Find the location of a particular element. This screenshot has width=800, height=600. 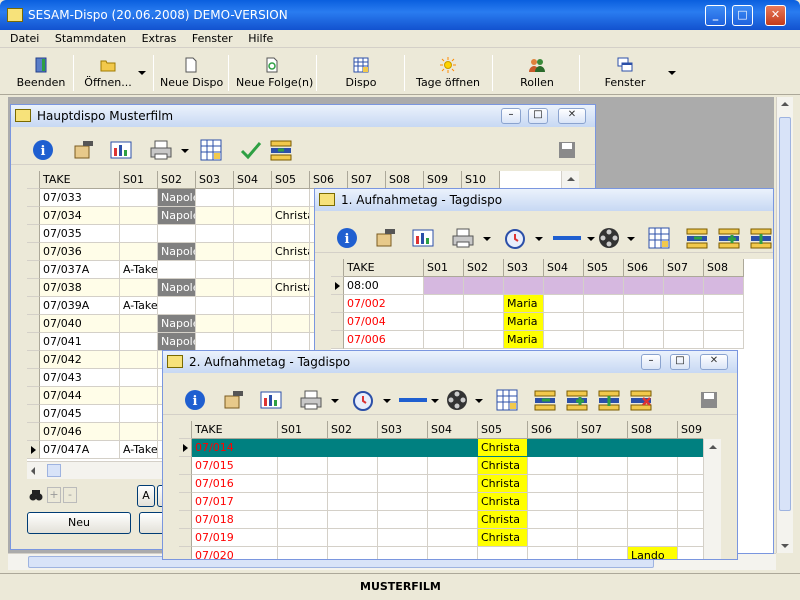

maximize-button: □ is located at coordinates (742, 15).